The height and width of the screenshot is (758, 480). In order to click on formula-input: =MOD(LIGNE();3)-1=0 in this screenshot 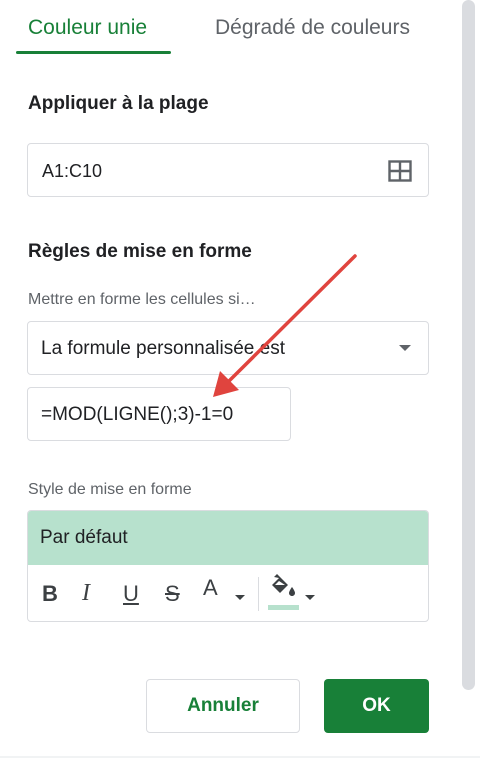, I will do `click(159, 414)`.